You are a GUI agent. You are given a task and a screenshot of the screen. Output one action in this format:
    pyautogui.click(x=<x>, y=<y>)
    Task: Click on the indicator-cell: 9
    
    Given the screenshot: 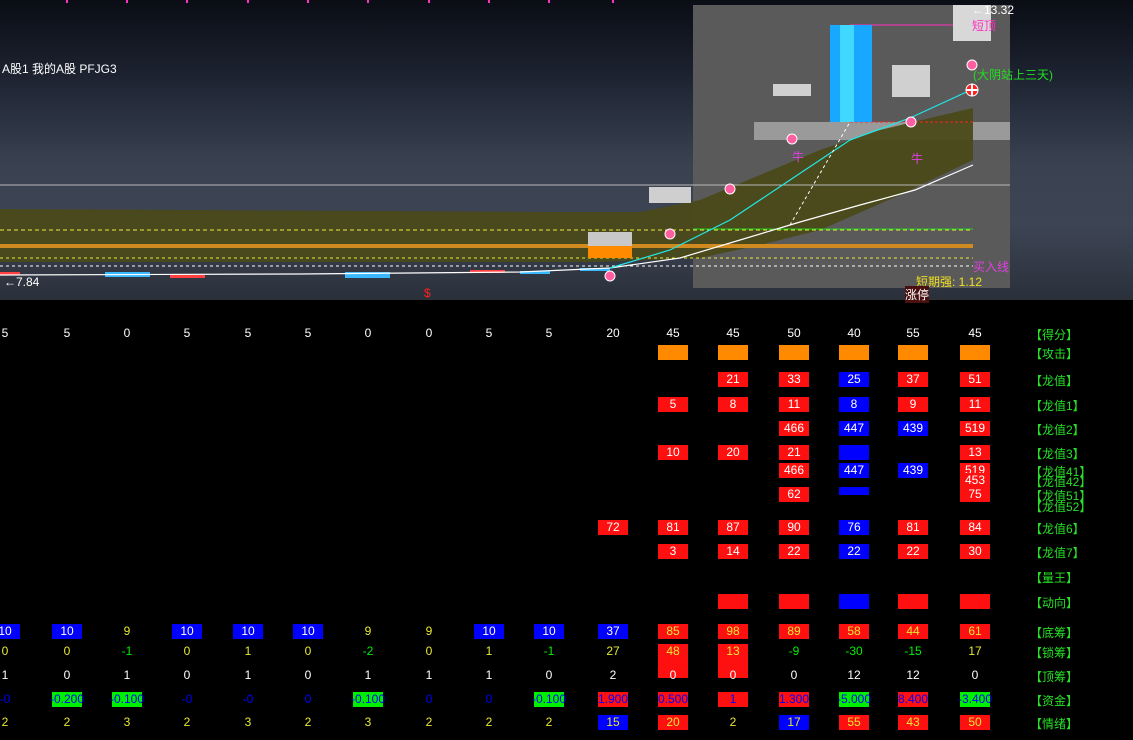 What is the action you would take?
    pyautogui.click(x=127, y=631)
    